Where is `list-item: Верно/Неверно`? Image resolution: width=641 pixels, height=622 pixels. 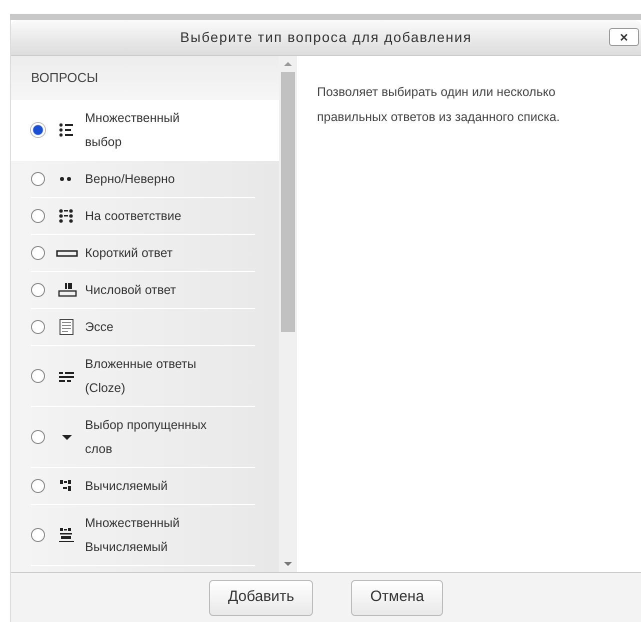
list-item: Верно/Неверно is located at coordinates (145, 179).